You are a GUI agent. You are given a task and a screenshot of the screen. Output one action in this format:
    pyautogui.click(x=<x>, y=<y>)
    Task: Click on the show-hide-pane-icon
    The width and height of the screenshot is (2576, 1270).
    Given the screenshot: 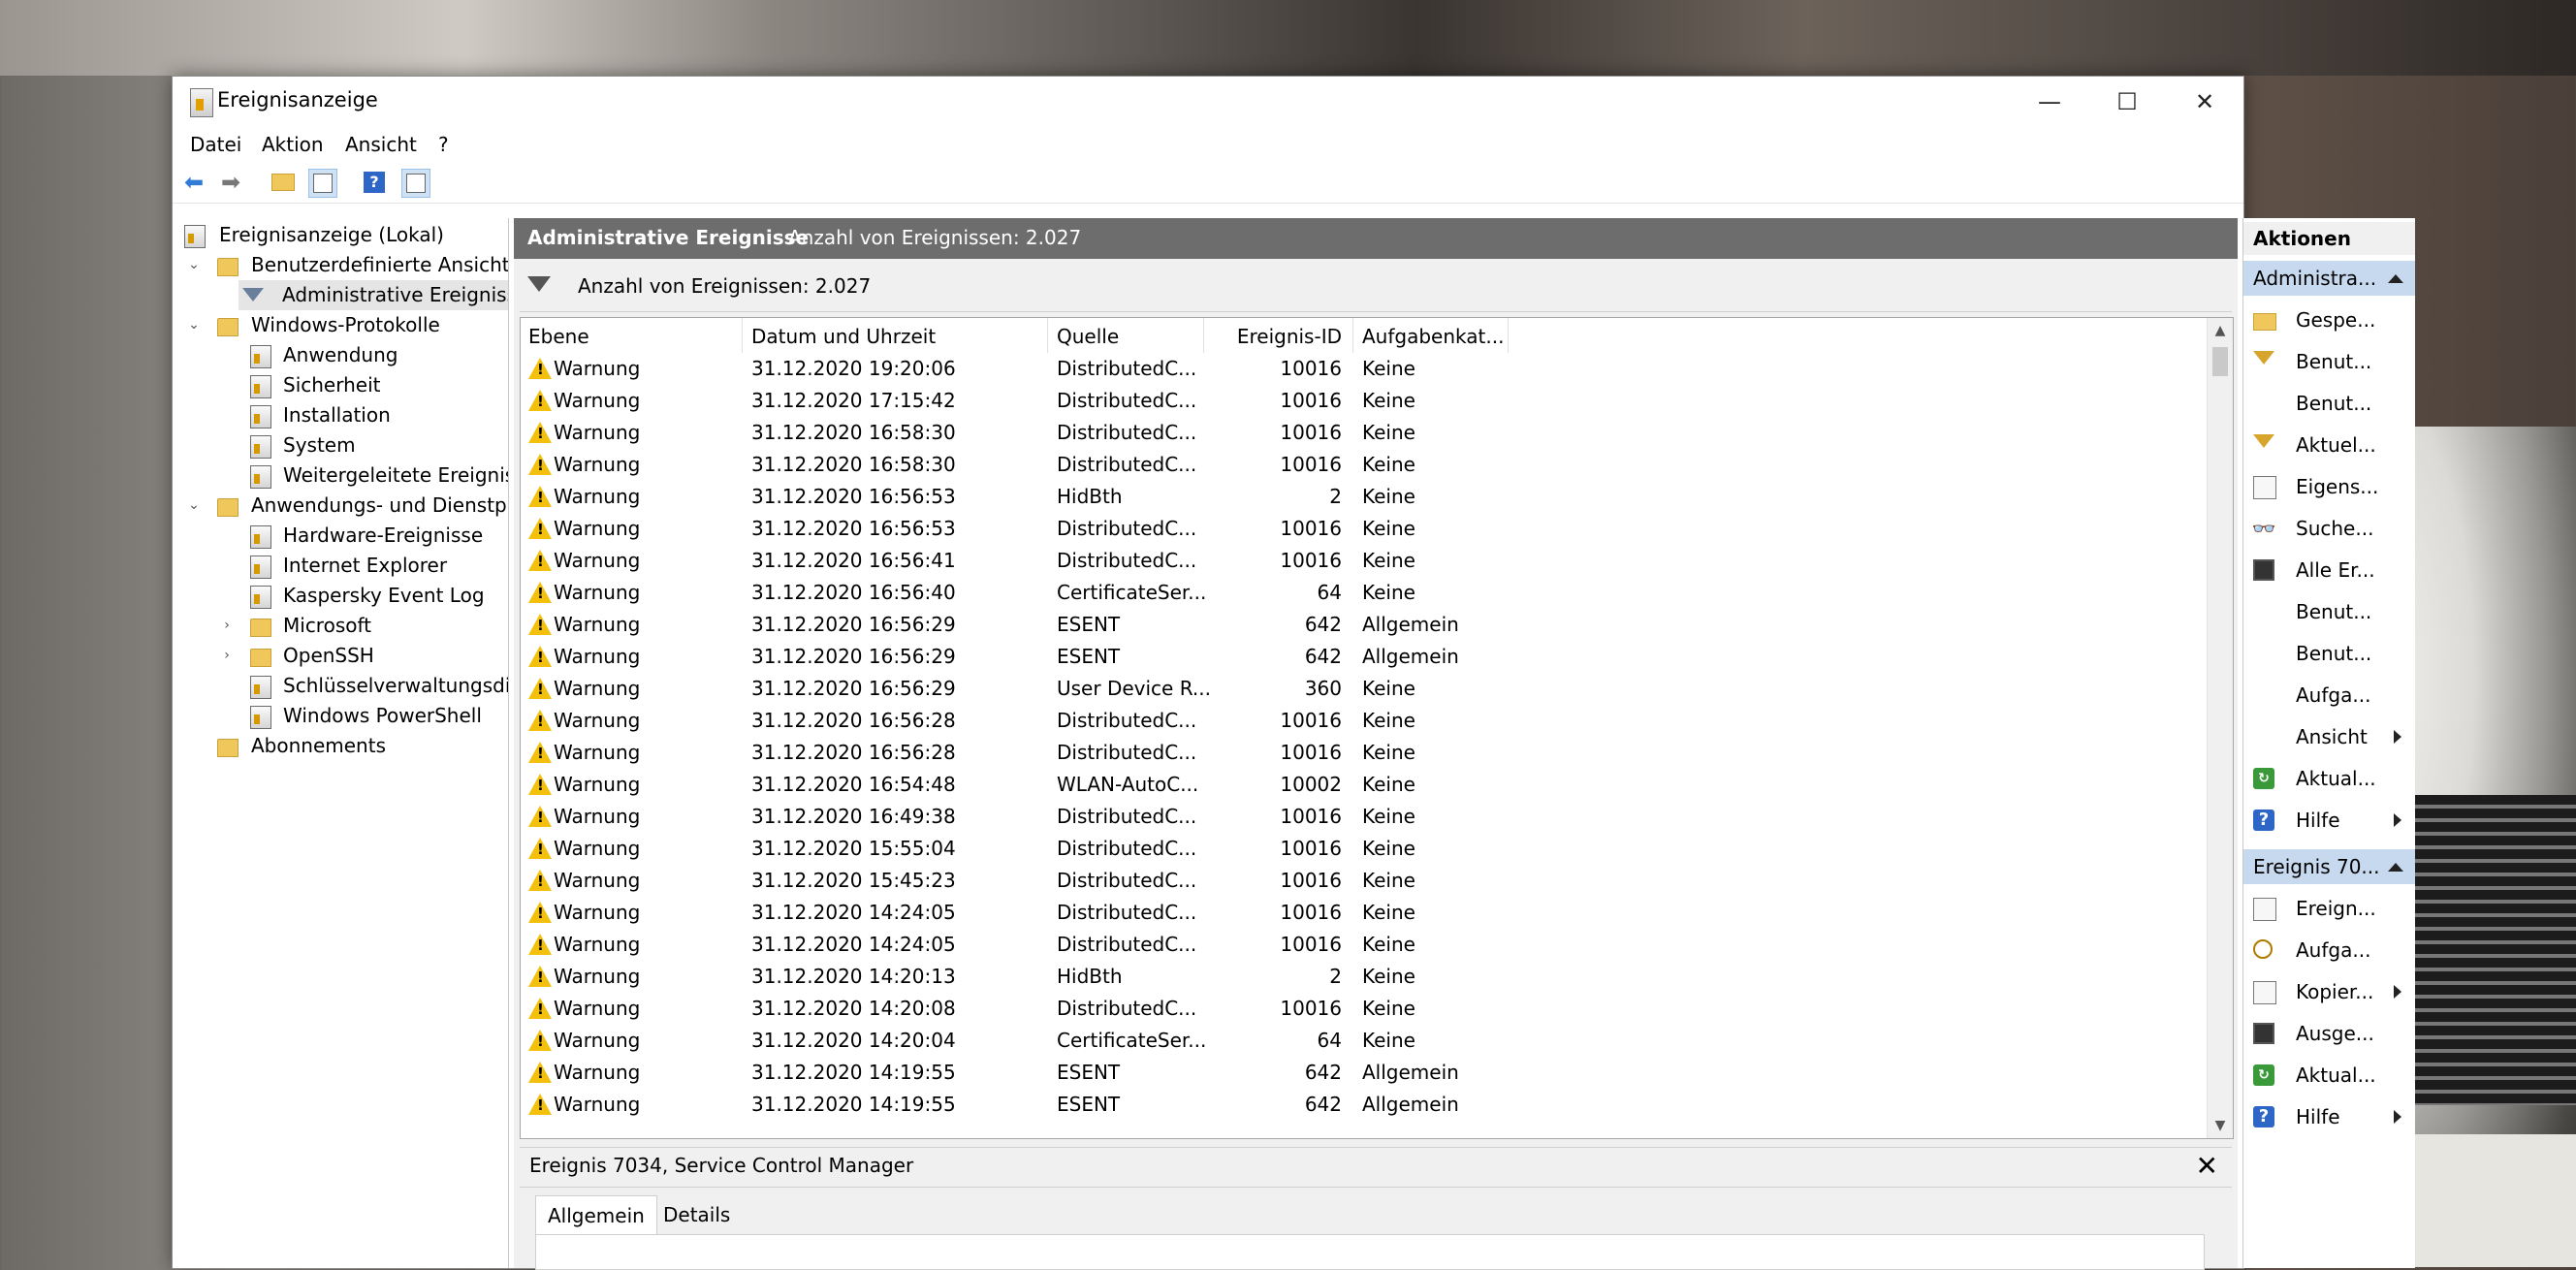 What is the action you would take?
    pyautogui.click(x=416, y=183)
    